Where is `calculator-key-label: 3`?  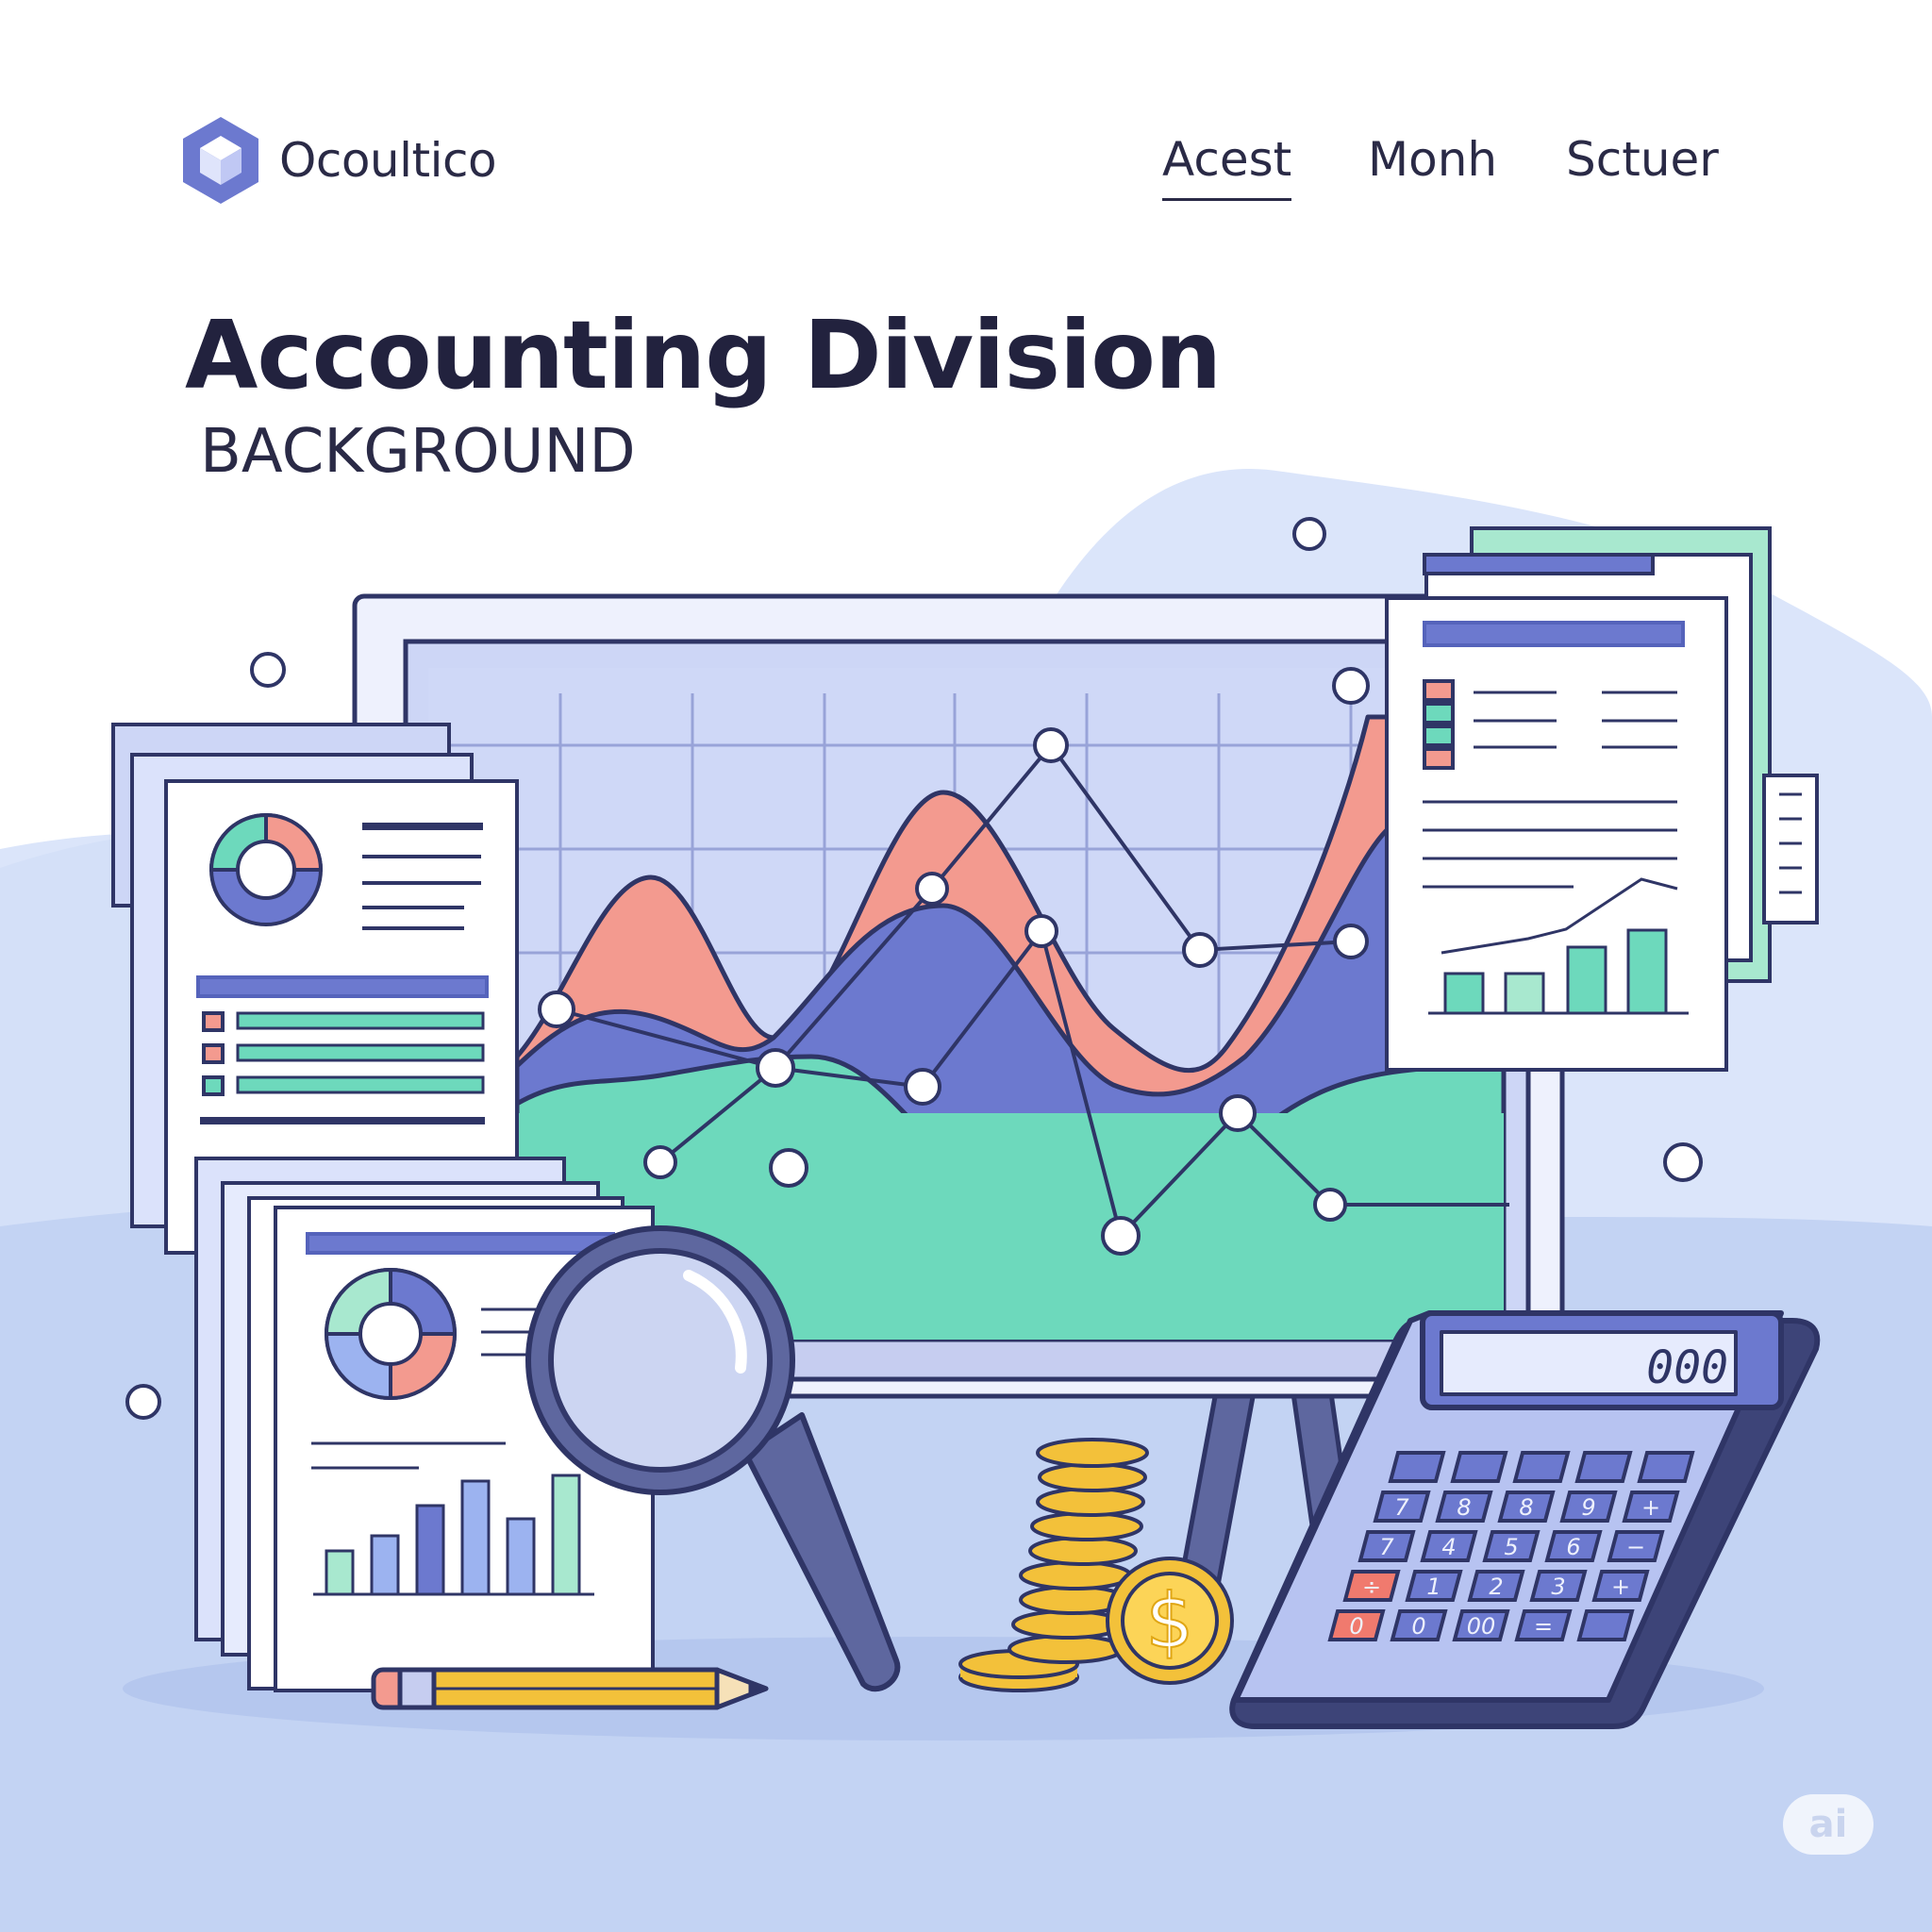
calculator-key-label: 3 is located at coordinates (1558, 1587).